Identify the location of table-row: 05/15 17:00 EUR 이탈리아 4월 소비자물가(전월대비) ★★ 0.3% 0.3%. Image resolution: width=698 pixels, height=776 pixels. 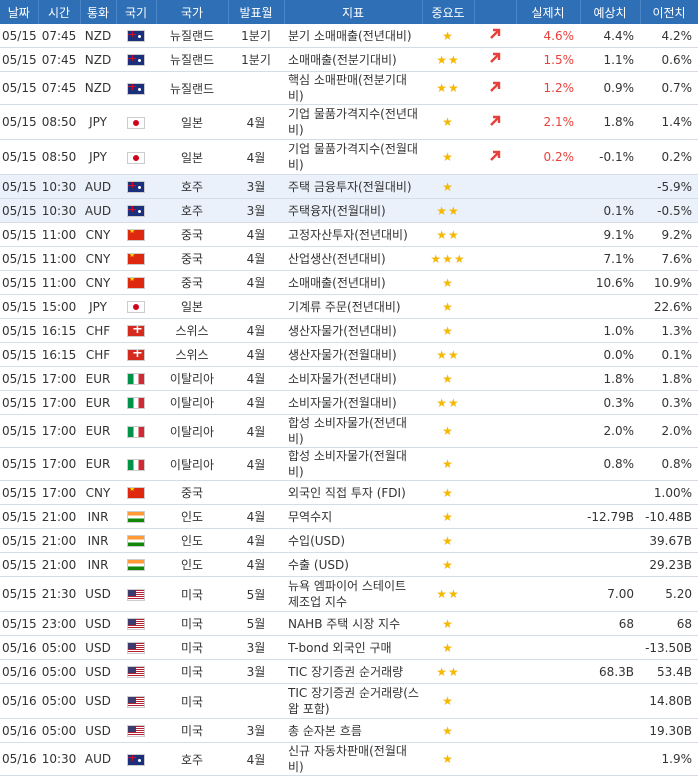
(349, 402).